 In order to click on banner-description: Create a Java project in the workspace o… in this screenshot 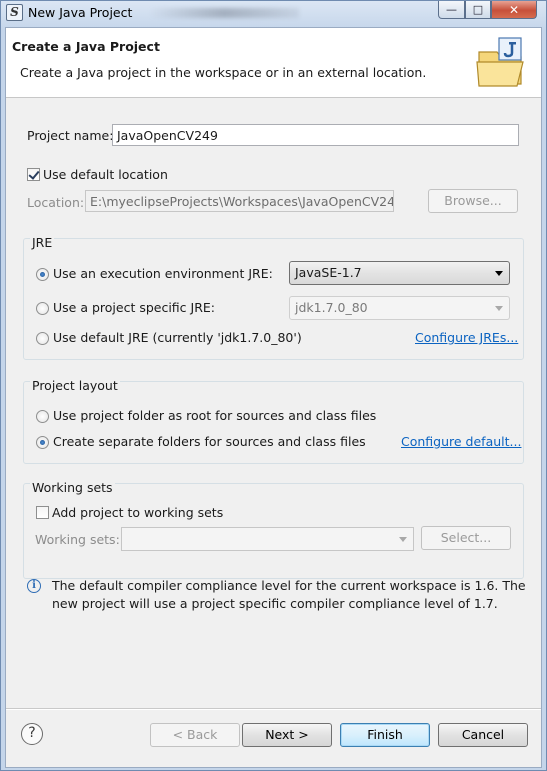, I will do `click(223, 72)`.